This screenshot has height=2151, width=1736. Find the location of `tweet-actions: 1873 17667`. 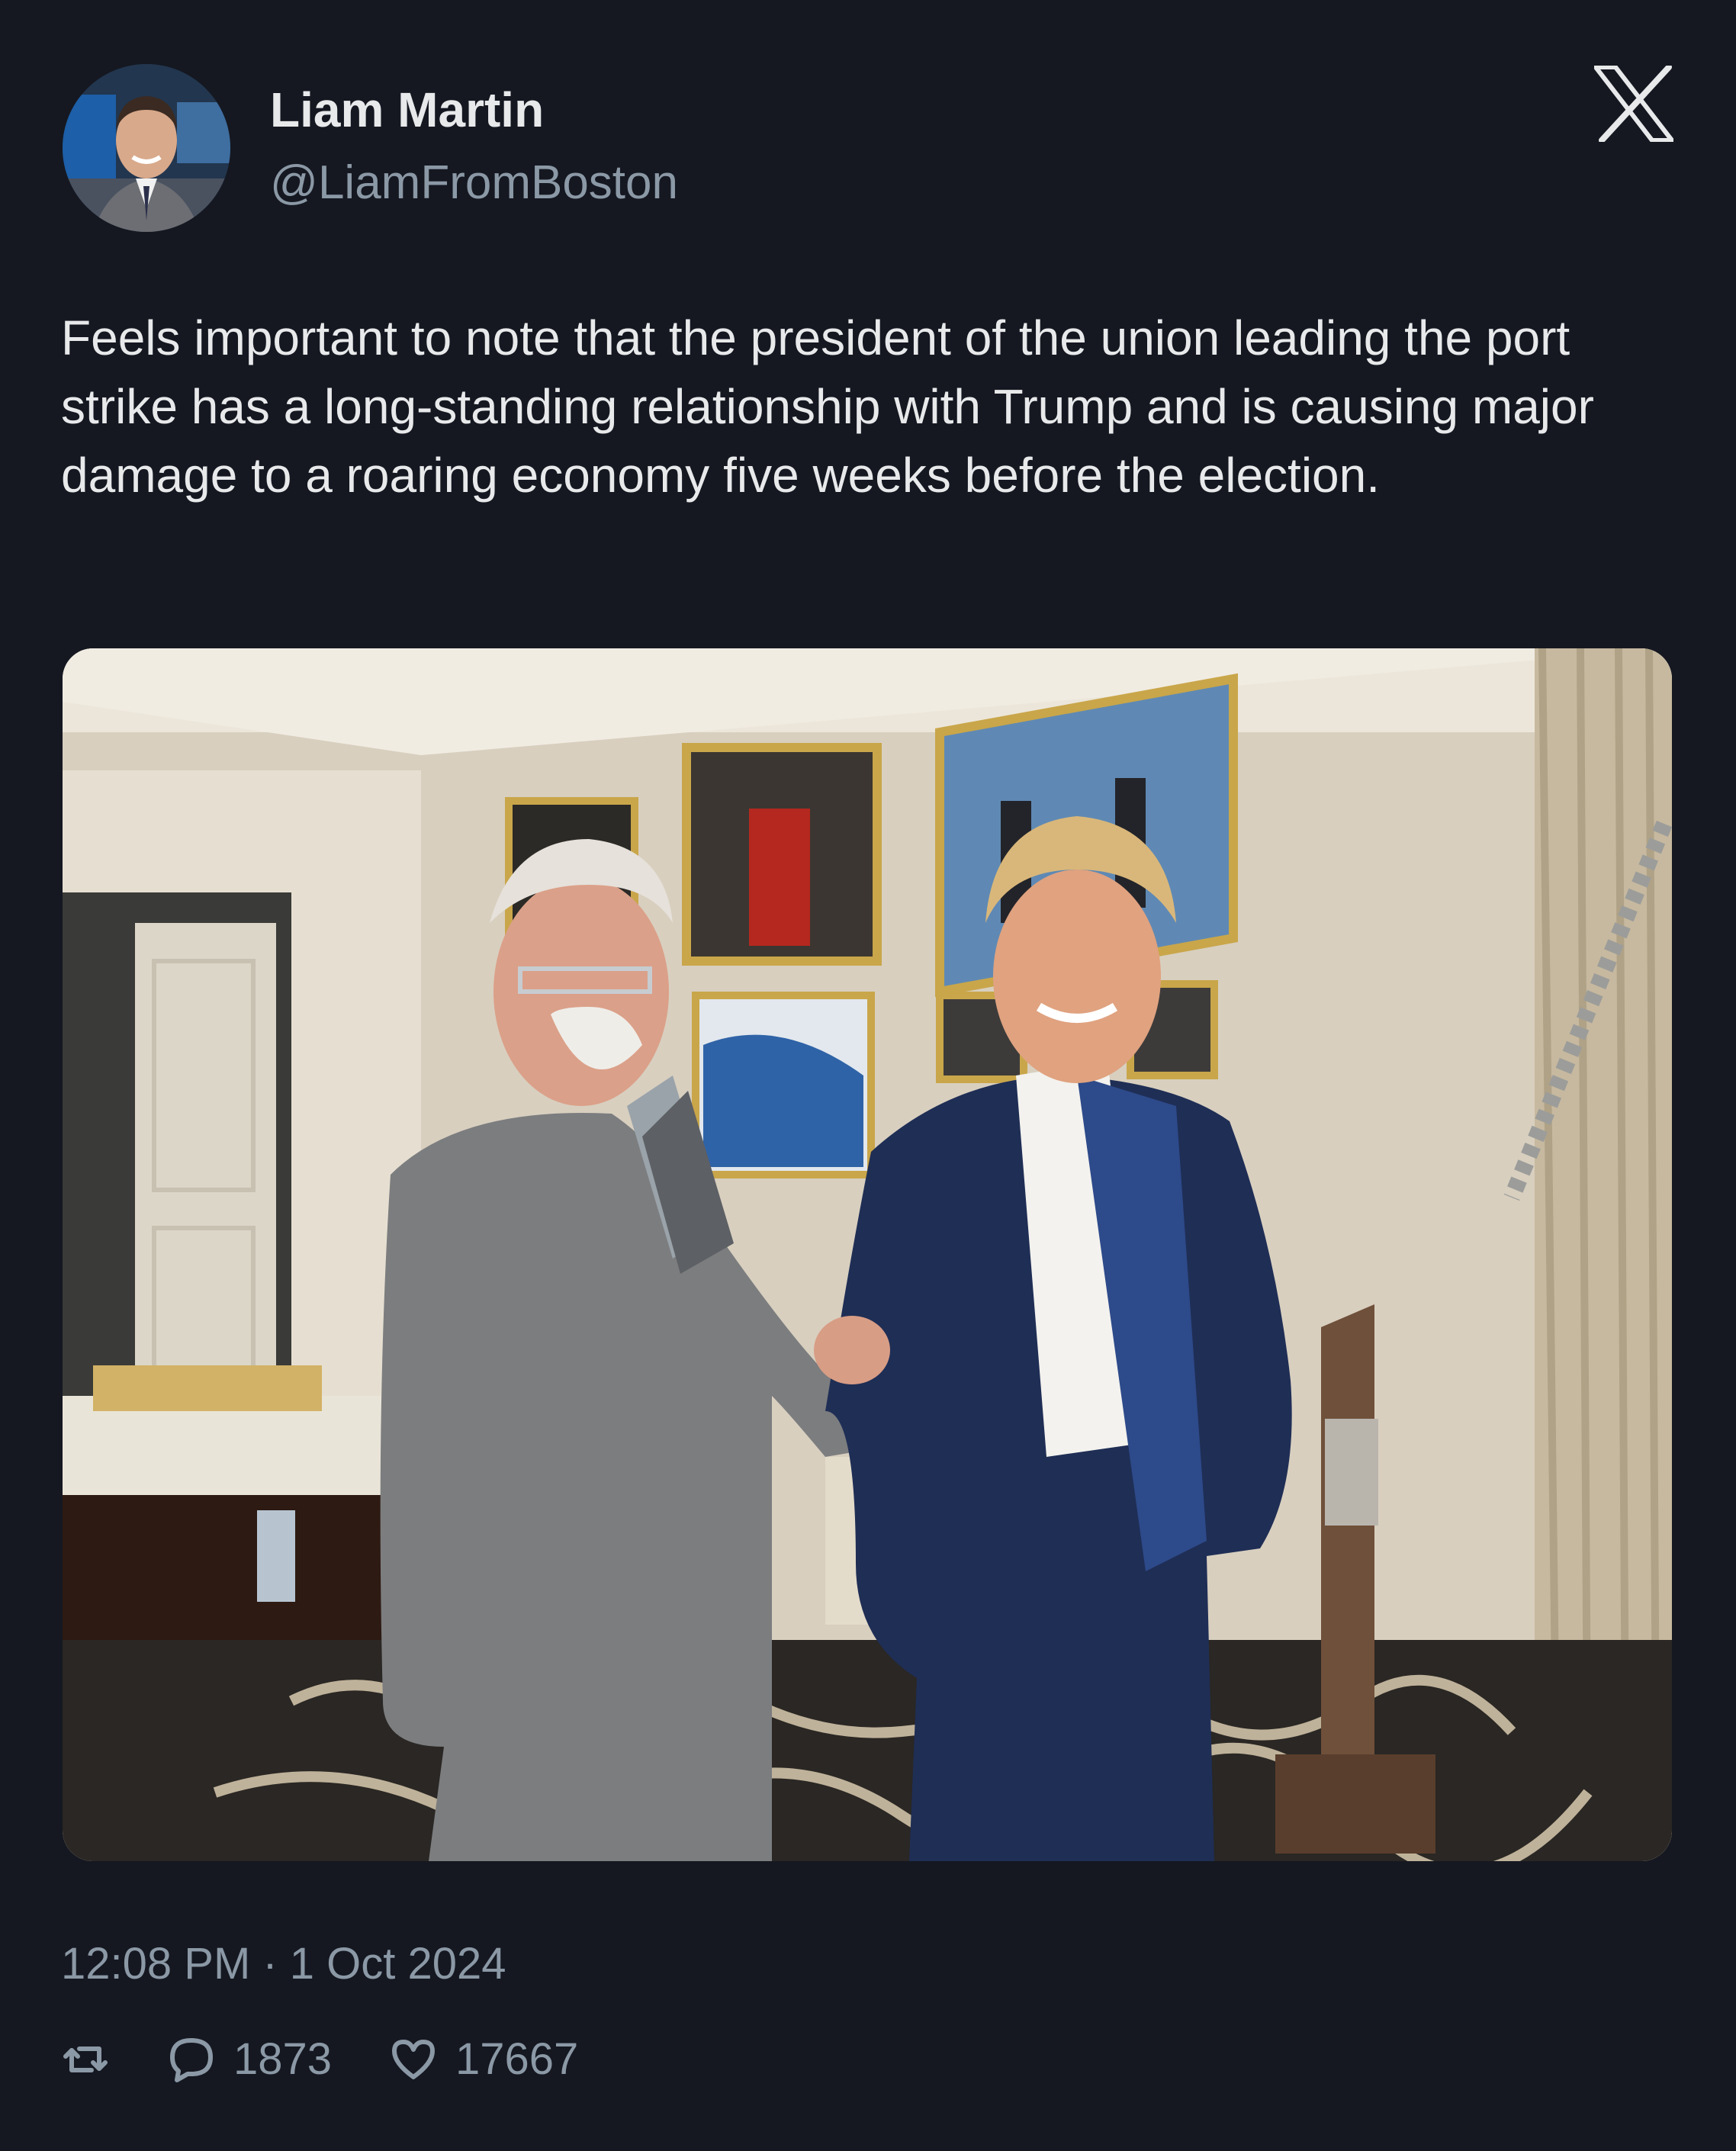

tweet-actions: 1873 17667 is located at coordinates (348, 2060).